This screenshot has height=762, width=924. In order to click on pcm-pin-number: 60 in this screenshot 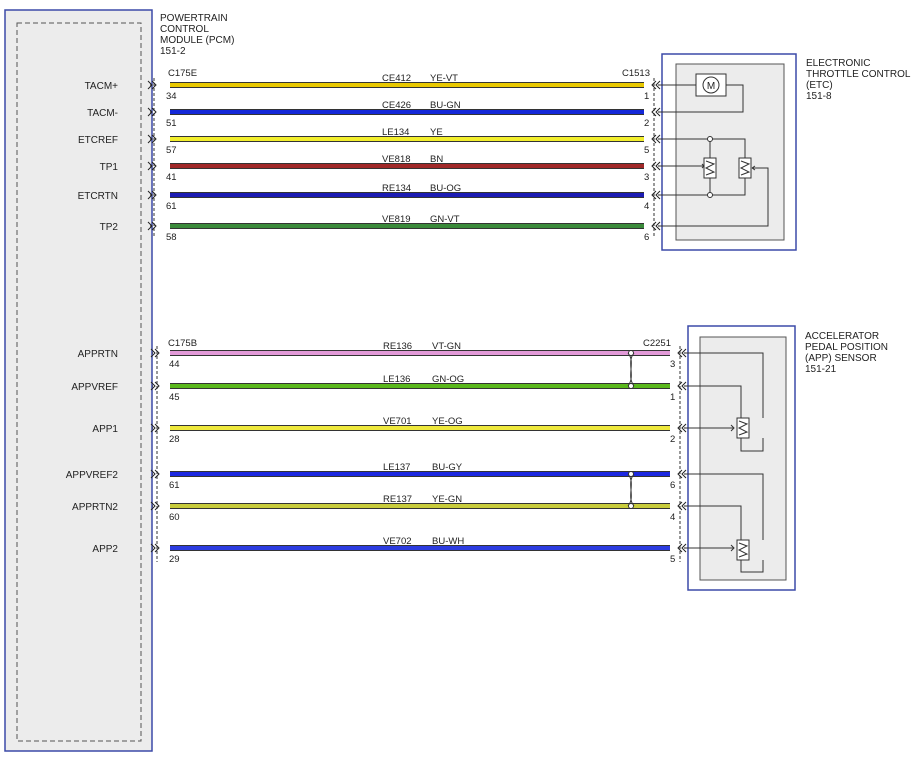, I will do `click(174, 517)`.